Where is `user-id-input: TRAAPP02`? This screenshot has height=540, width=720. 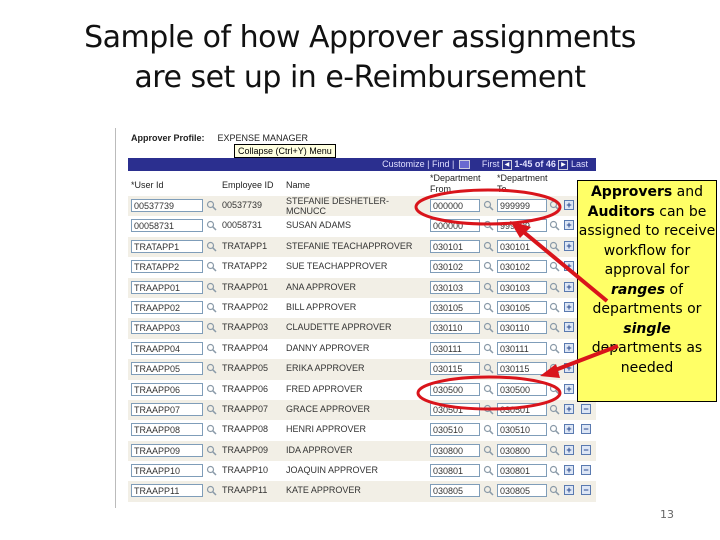 user-id-input: TRAAPP02 is located at coordinates (167, 307).